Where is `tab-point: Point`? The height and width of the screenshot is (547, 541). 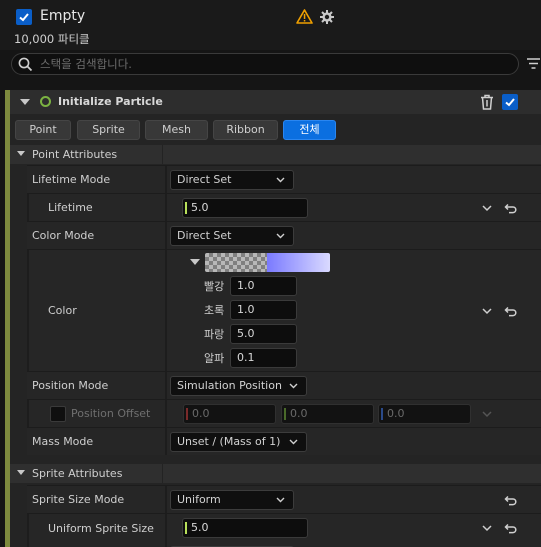
tab-point: Point is located at coordinates (43, 130).